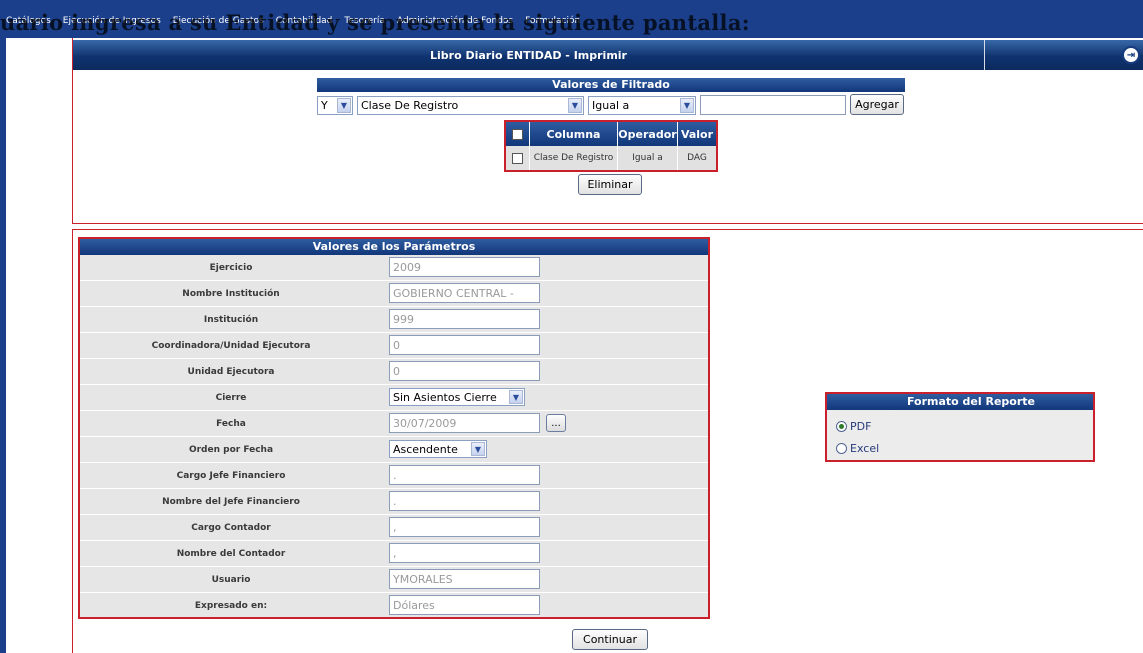  What do you see at coordinates (410, 105) in the screenshot?
I see `column-value: Clase De Registro` at bounding box center [410, 105].